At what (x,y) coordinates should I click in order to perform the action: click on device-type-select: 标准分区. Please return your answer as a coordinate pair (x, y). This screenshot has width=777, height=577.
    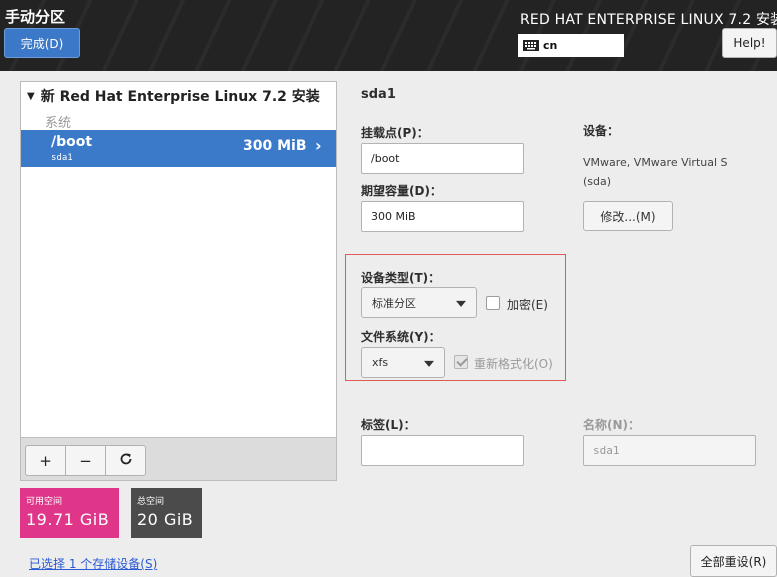
    Looking at the image, I should click on (419, 302).